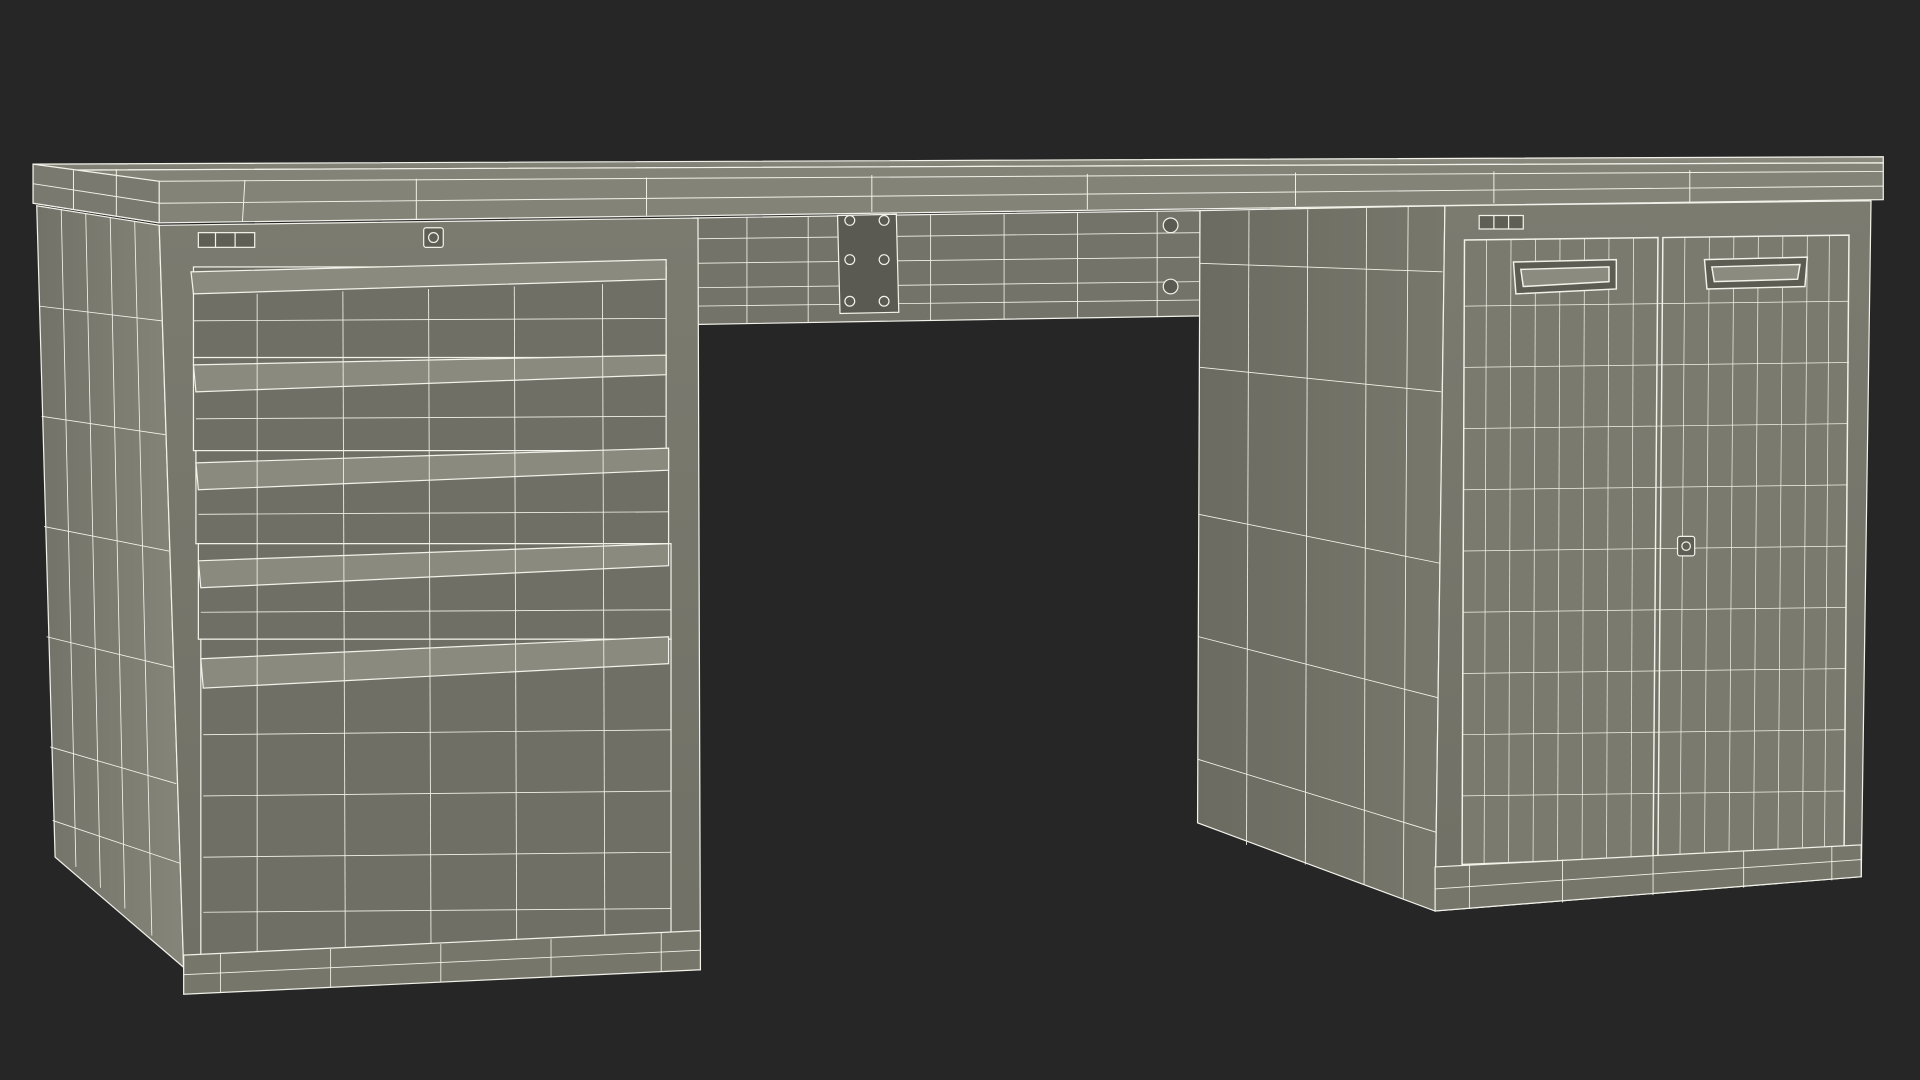 This screenshot has height=1080, width=1920. I want to click on mounting-bracket-icon, so click(868, 264).